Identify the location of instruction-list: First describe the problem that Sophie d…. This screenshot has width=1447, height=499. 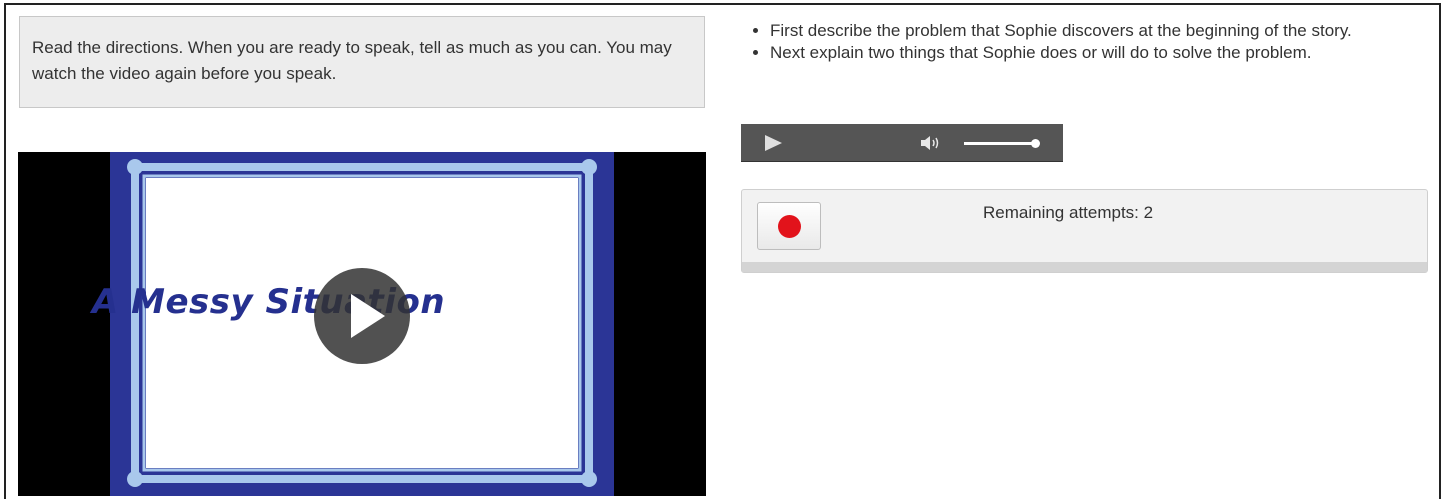
(1099, 42).